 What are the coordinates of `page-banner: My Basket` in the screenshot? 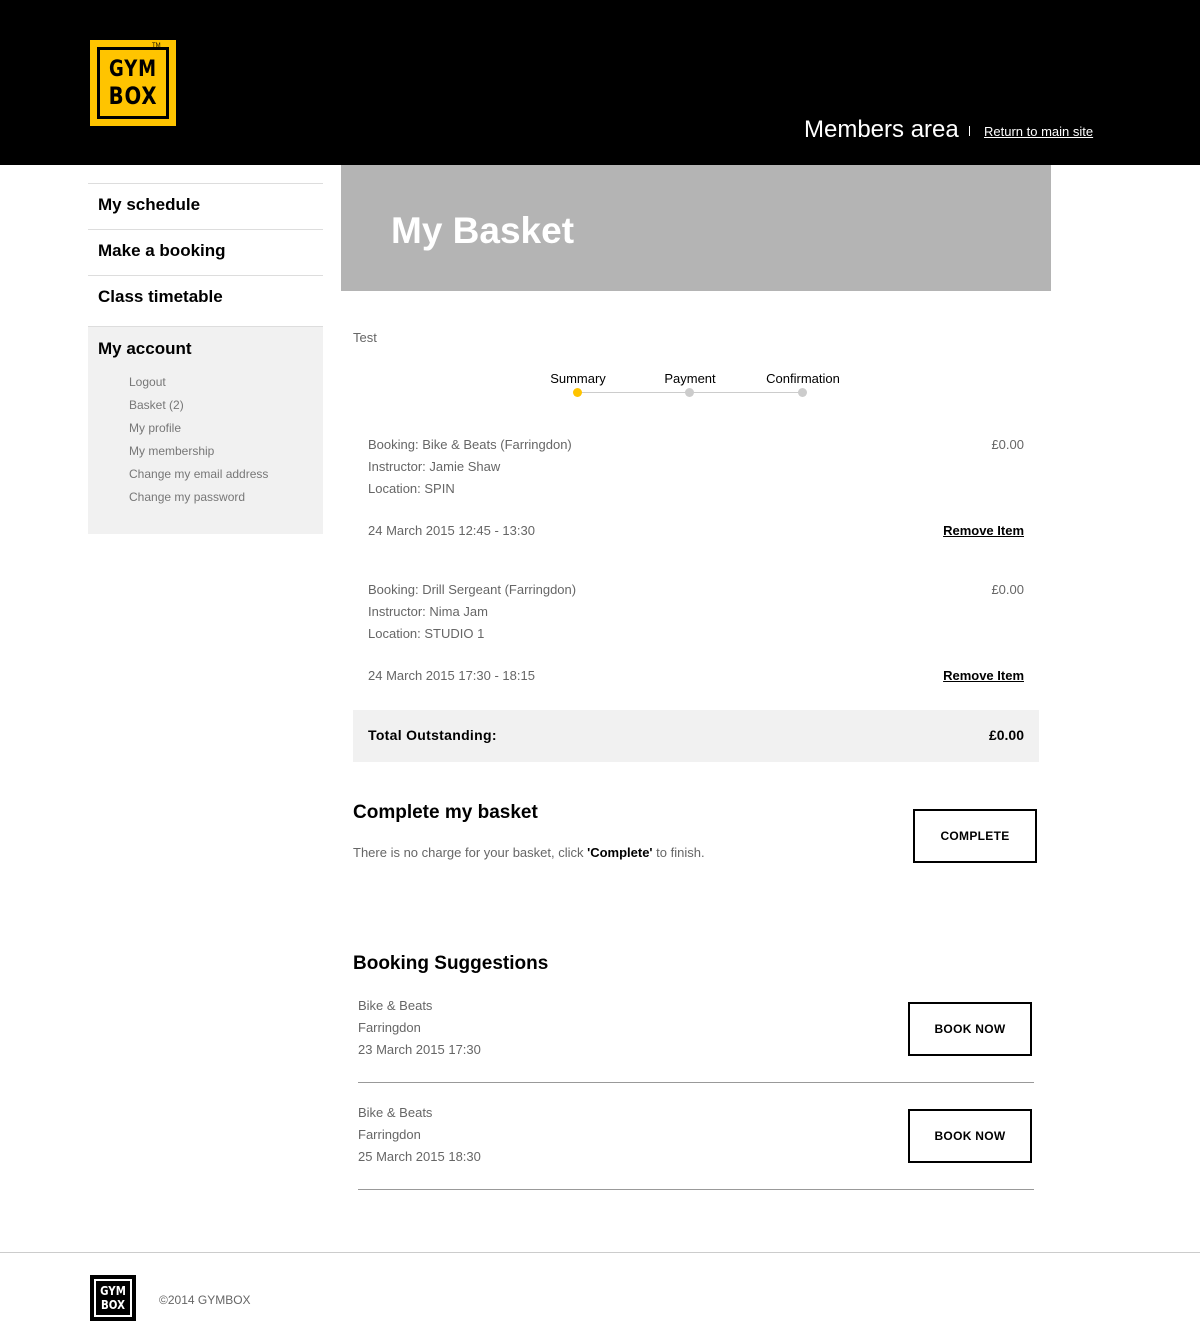 It's located at (696, 228).